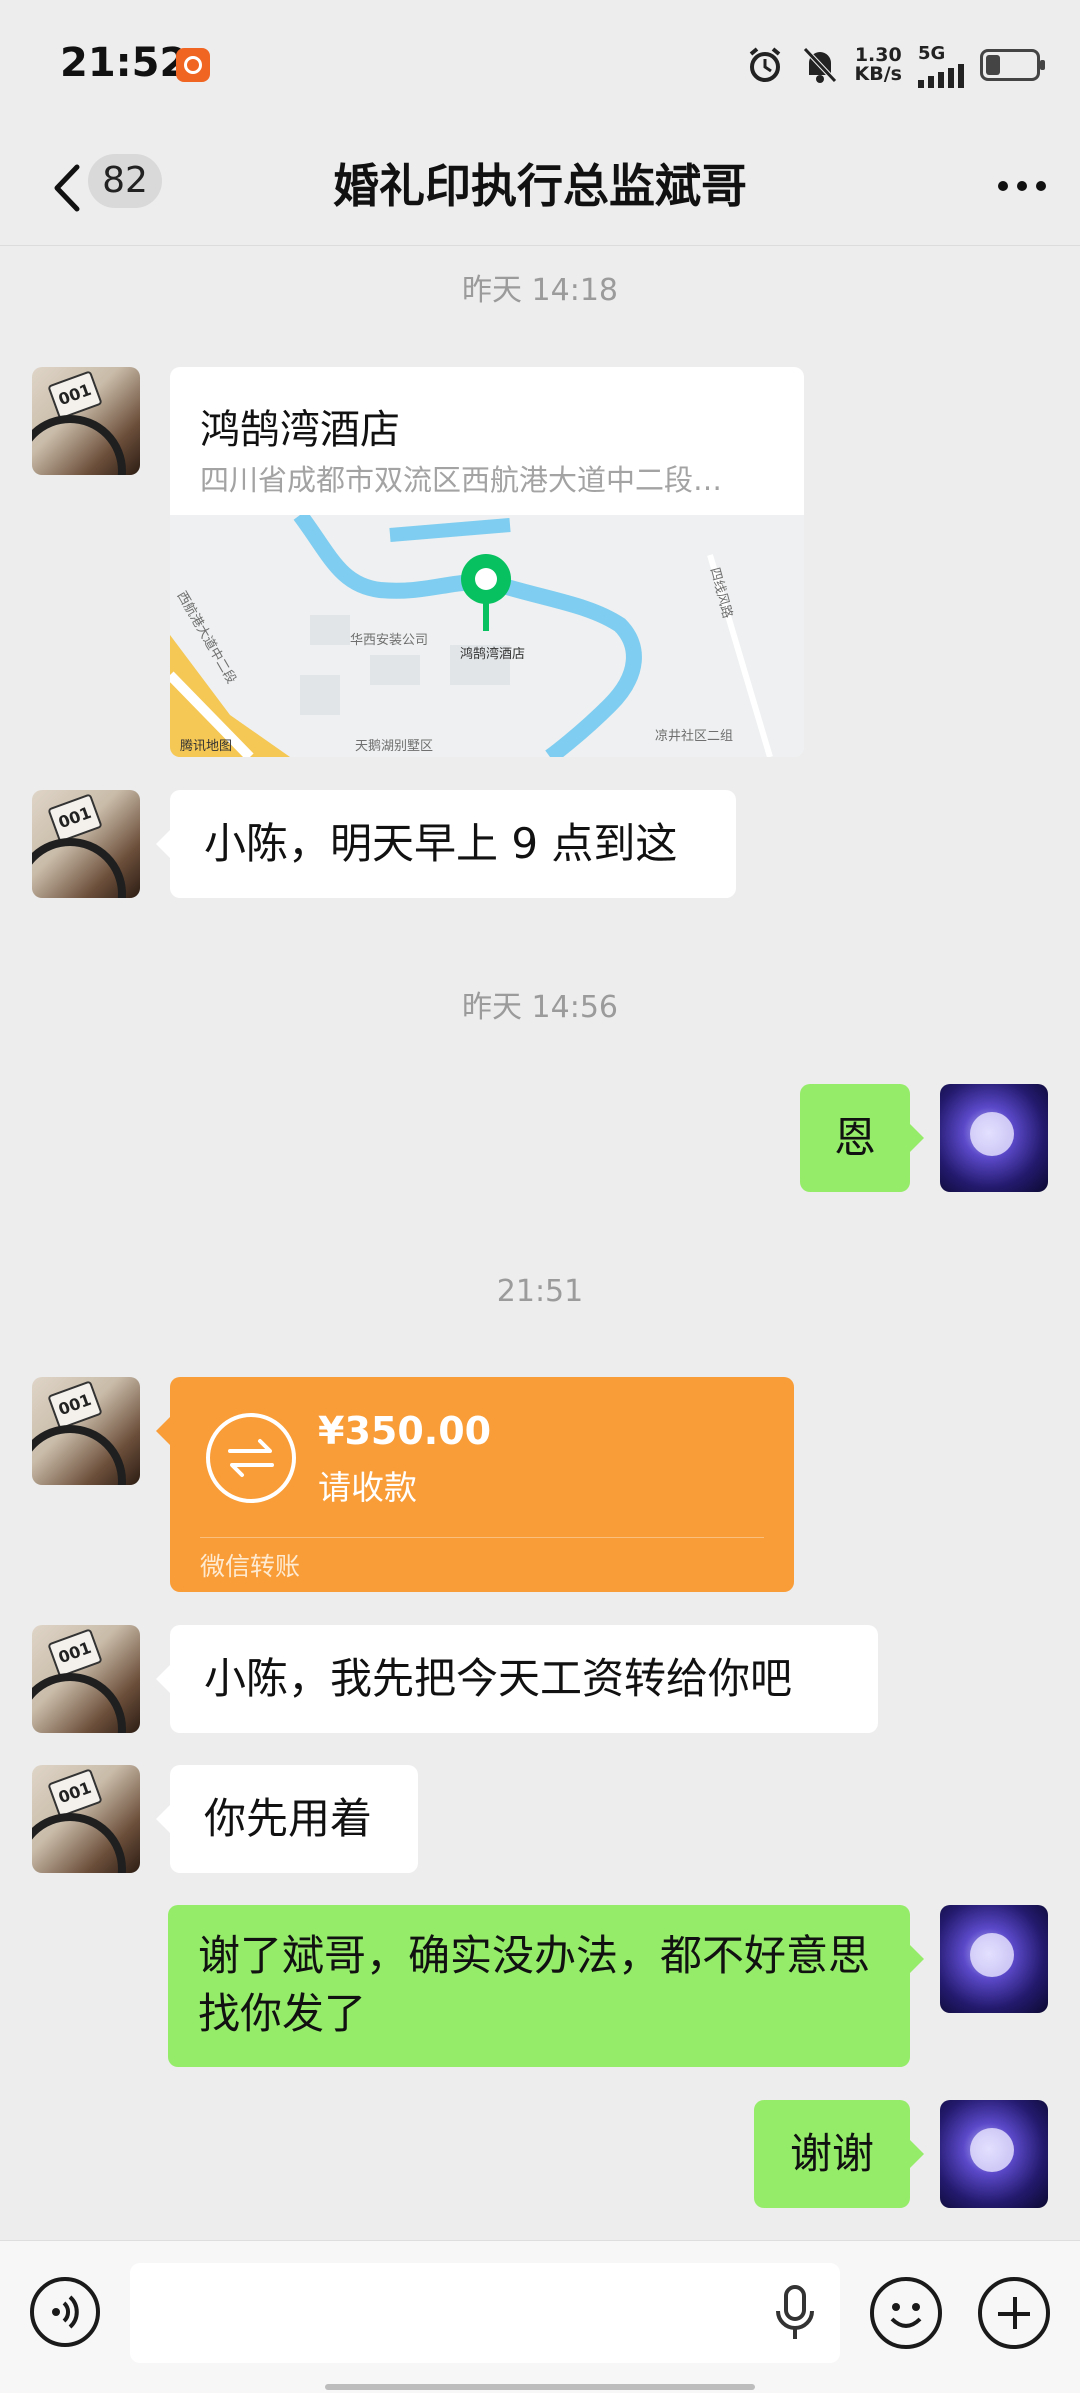 This screenshot has height=2393, width=1080. Describe the element at coordinates (839, 2154) in the screenshot. I see `message-bubble: 谢谢` at that location.